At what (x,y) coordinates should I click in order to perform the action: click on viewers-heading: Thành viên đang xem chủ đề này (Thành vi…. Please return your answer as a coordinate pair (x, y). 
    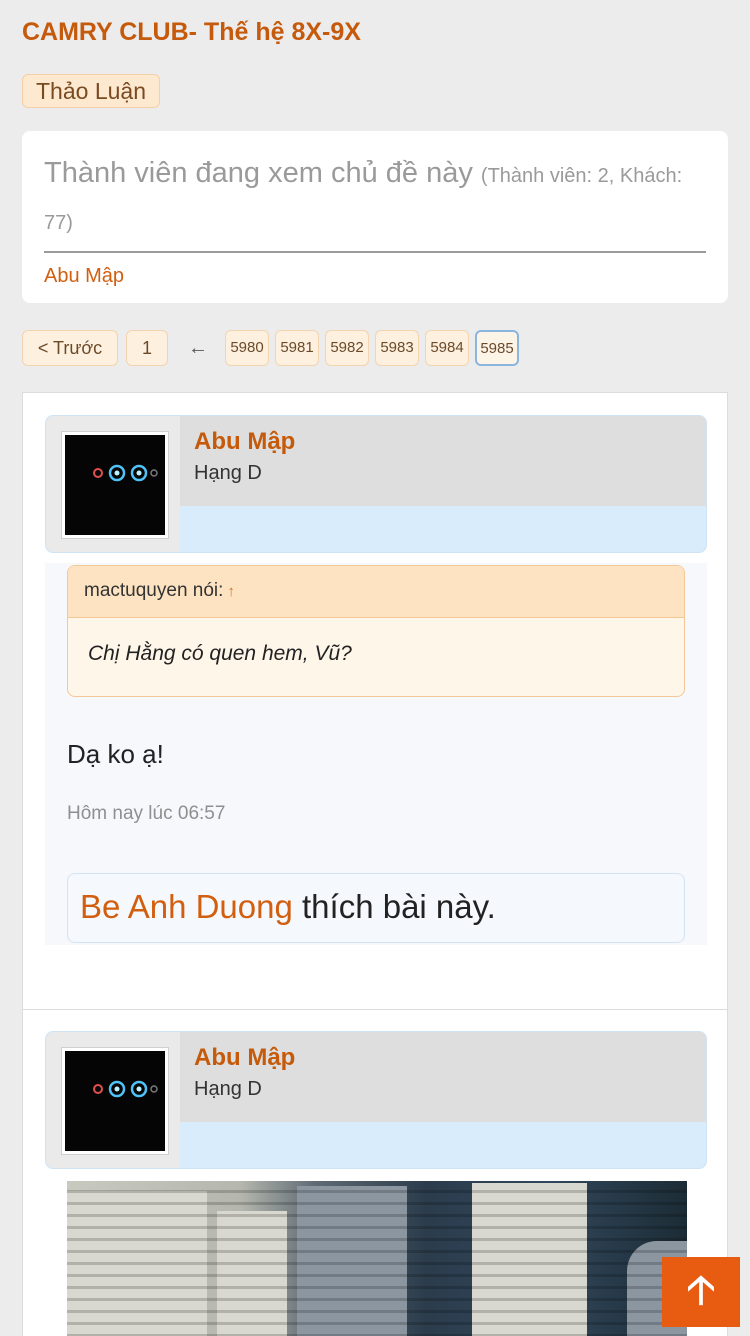
    Looking at the image, I should click on (375, 198).